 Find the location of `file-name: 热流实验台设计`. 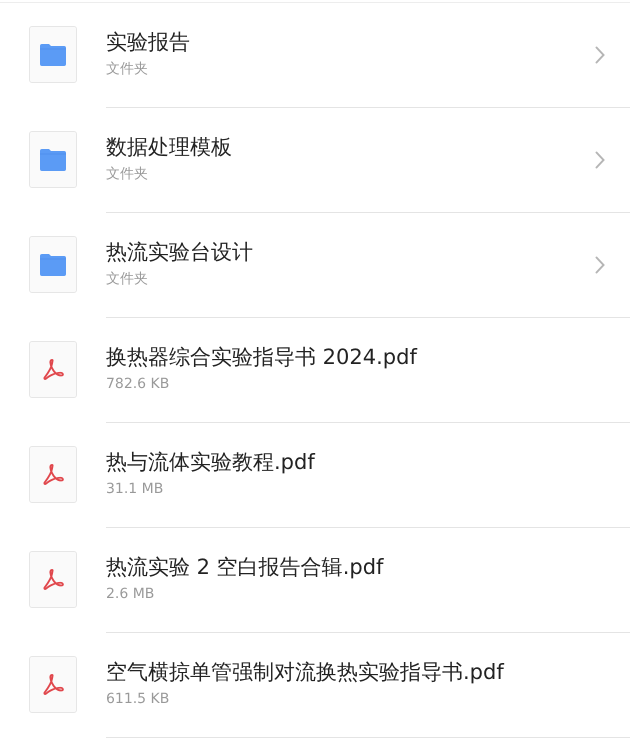

file-name: 热流实验台设计 is located at coordinates (350, 252).